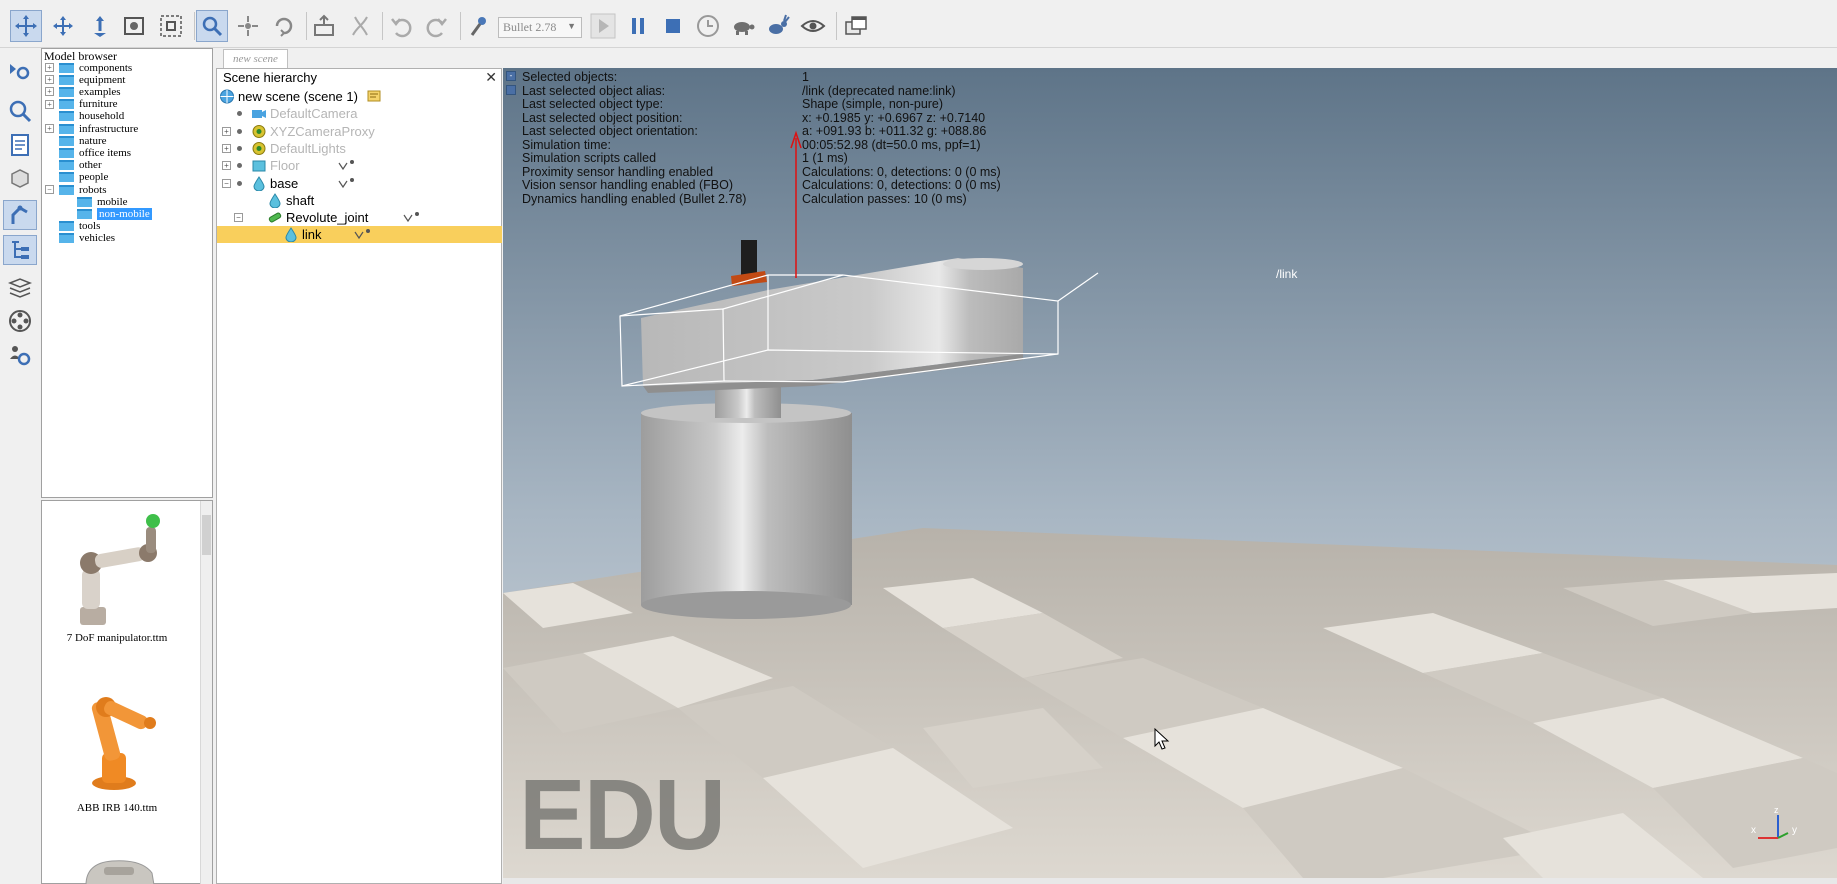 This screenshot has width=1837, height=884. Describe the element at coordinates (437, 26) in the screenshot. I see `redo-button` at that location.